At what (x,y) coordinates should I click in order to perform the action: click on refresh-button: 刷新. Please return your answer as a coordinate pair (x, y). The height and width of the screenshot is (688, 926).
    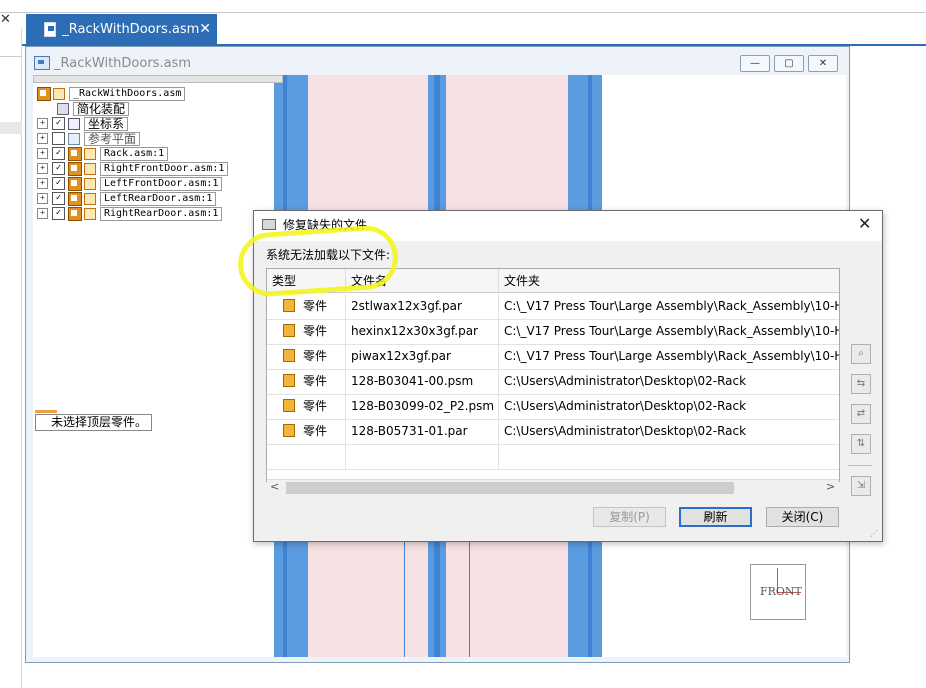
    Looking at the image, I should click on (715, 517).